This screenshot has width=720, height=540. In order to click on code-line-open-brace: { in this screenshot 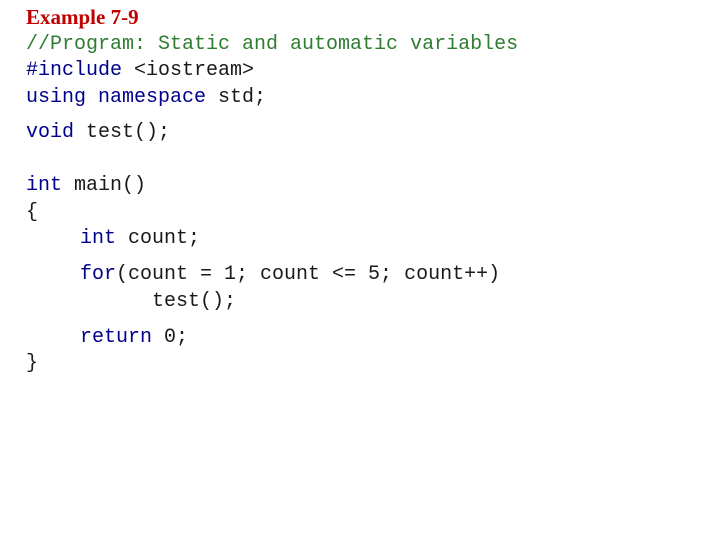, I will do `click(32, 213)`.